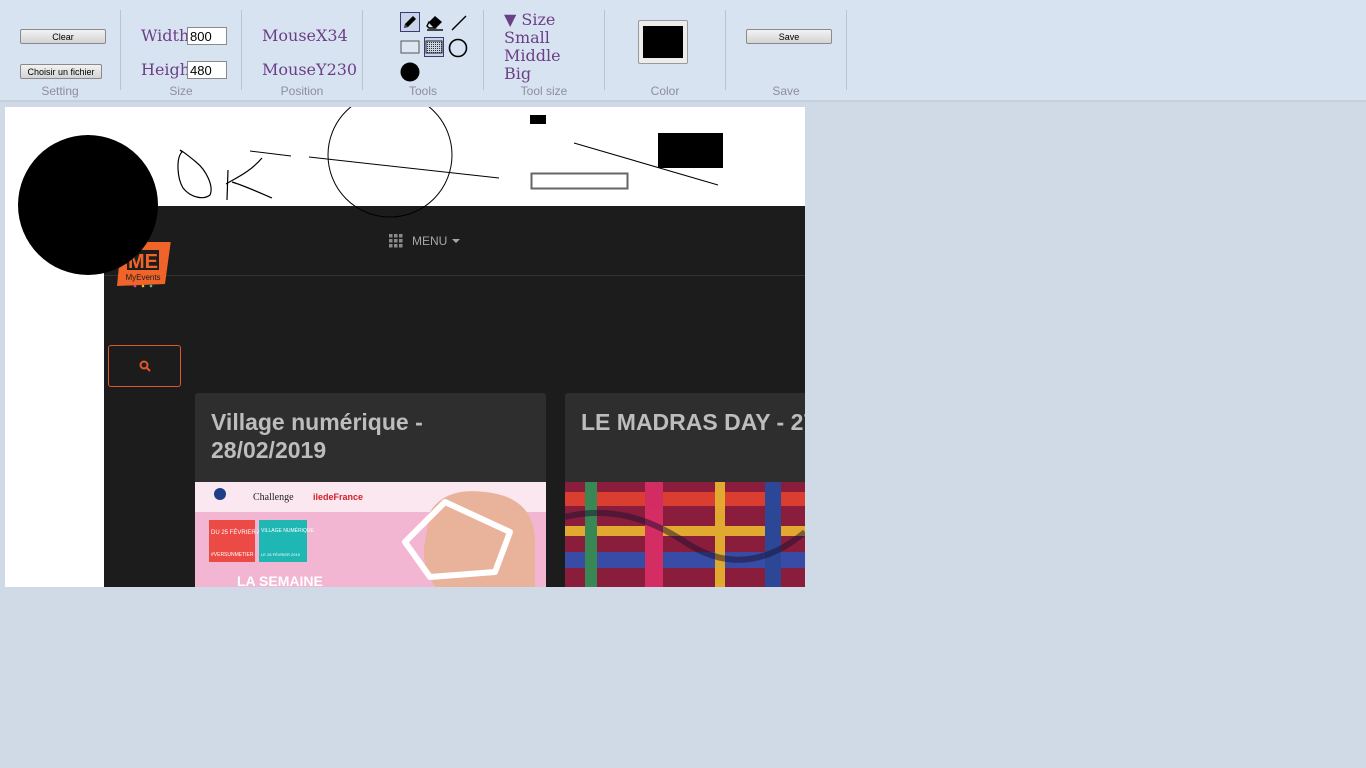  I want to click on color-picker, so click(663, 42).